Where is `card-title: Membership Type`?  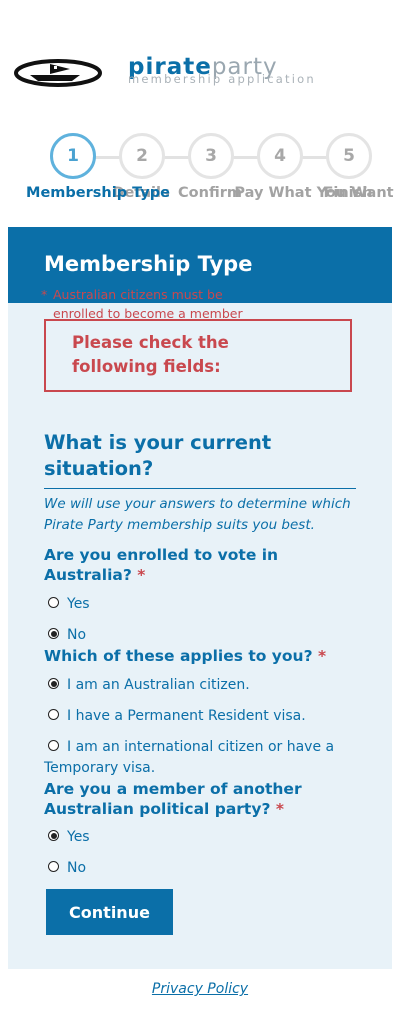
card-title: Membership Type is located at coordinates (148, 264).